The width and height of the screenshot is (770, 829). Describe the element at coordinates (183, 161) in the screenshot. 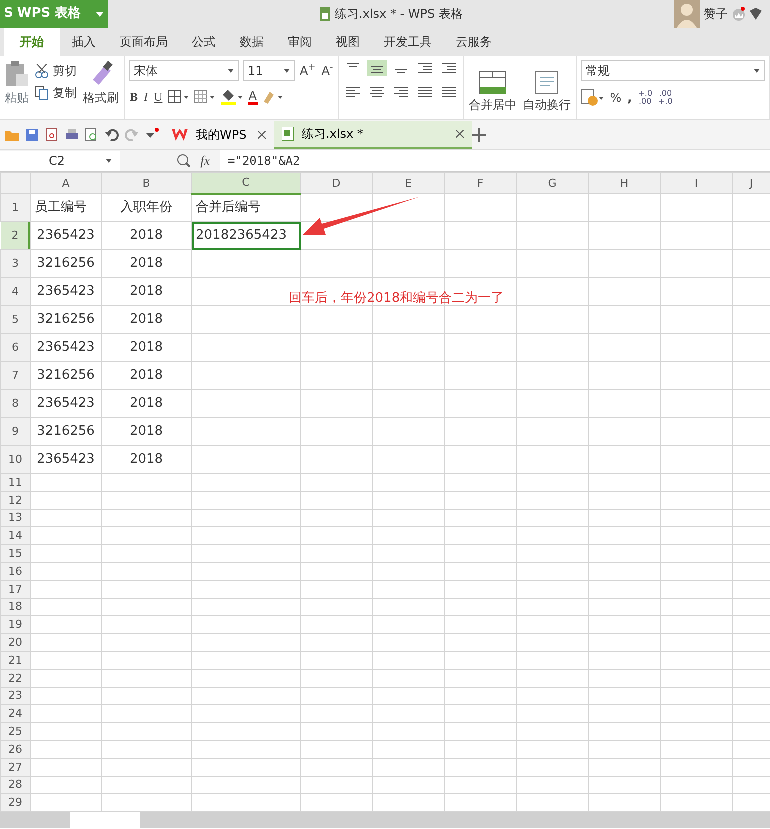

I see `zoom-icon` at that location.